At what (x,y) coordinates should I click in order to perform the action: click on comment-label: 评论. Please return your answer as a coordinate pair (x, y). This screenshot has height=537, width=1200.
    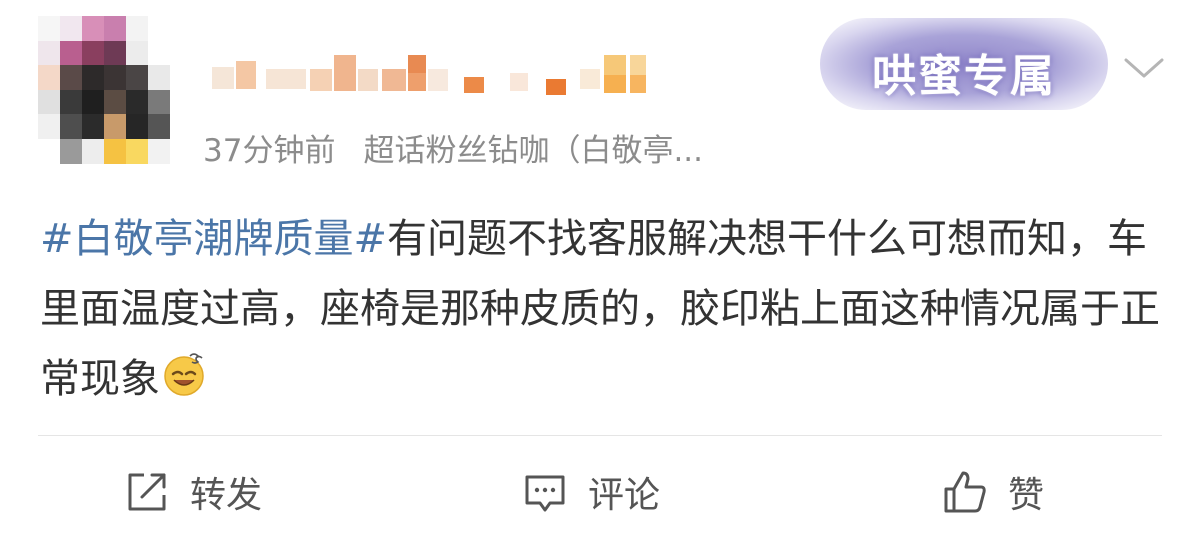
    Looking at the image, I should click on (624, 495).